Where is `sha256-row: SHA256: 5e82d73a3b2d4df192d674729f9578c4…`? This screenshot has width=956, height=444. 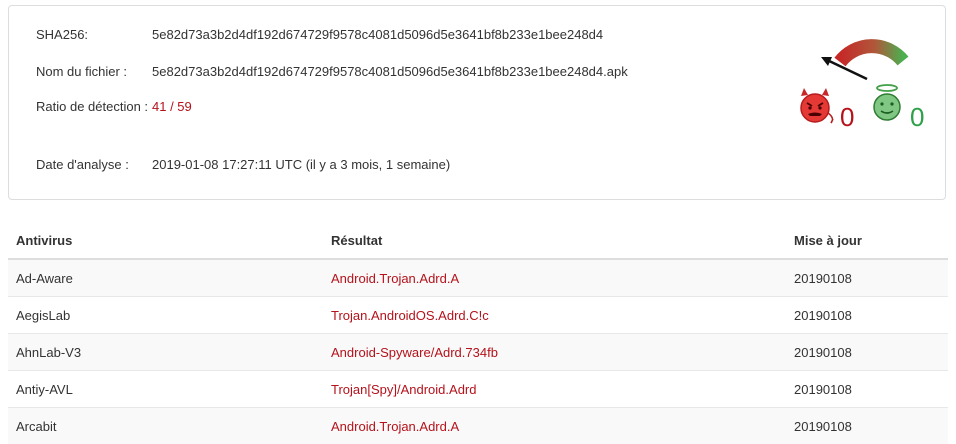 sha256-row: SHA256: 5e82d73a3b2d4df192d674729f9578c4… is located at coordinates (319, 34).